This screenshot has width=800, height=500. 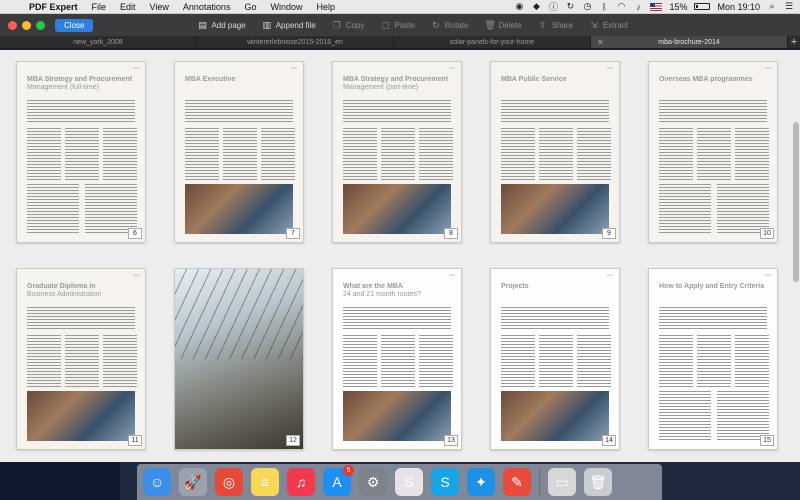 I want to click on menu-annotations: Annotations, so click(x=207, y=7).